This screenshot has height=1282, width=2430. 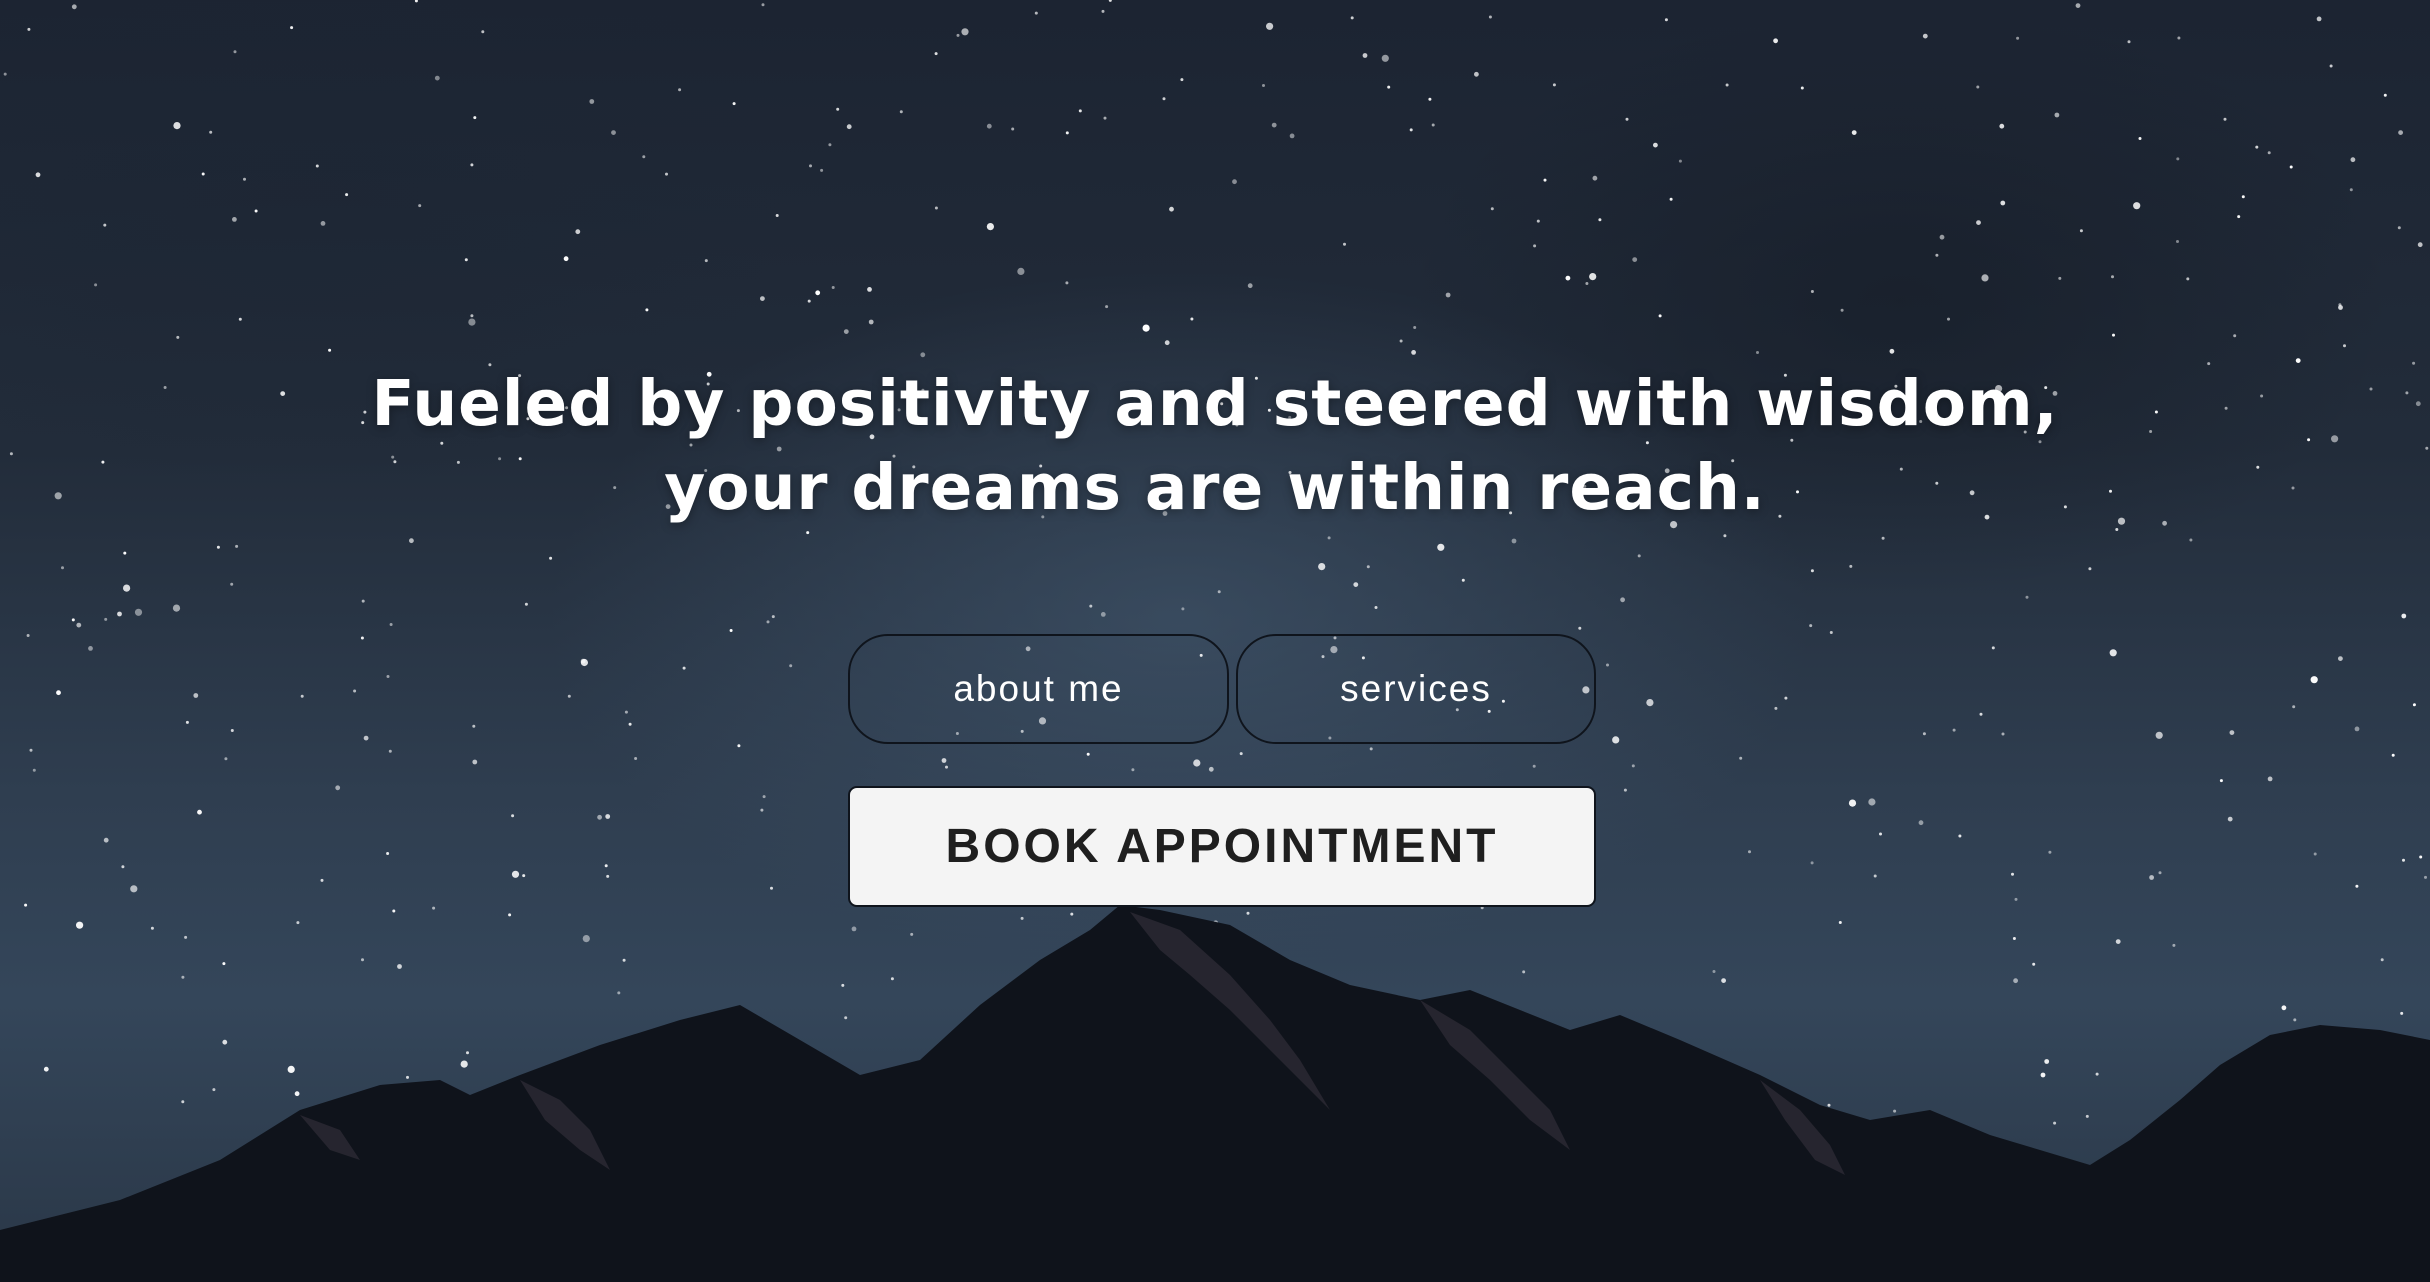 I want to click on about-me-button: about me, so click(x=1038, y=689).